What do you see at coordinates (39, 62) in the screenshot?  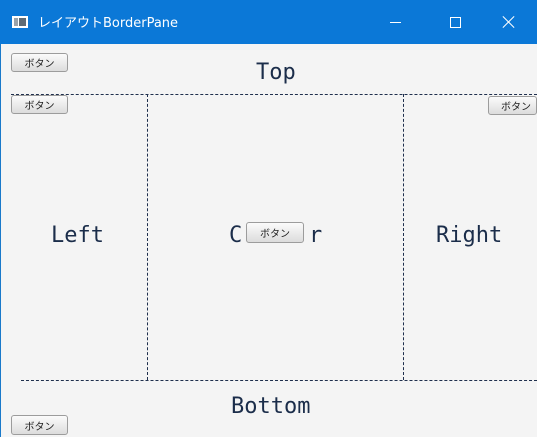 I see `top-region-button: ボタン` at bounding box center [39, 62].